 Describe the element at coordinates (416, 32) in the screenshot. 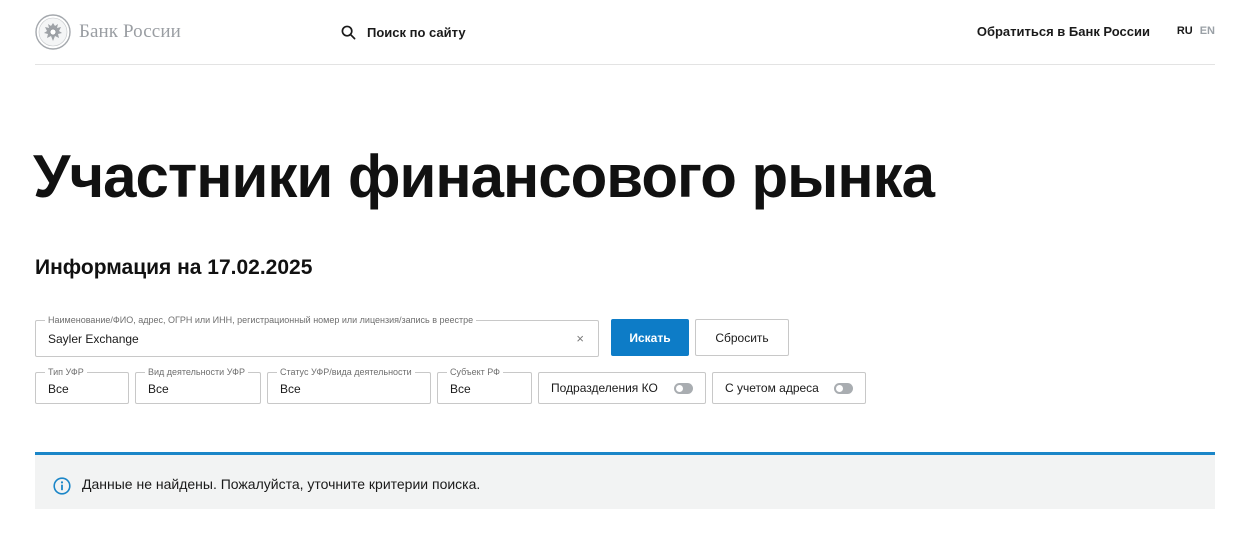

I see `site-search-label: Поиск по сайту` at that location.